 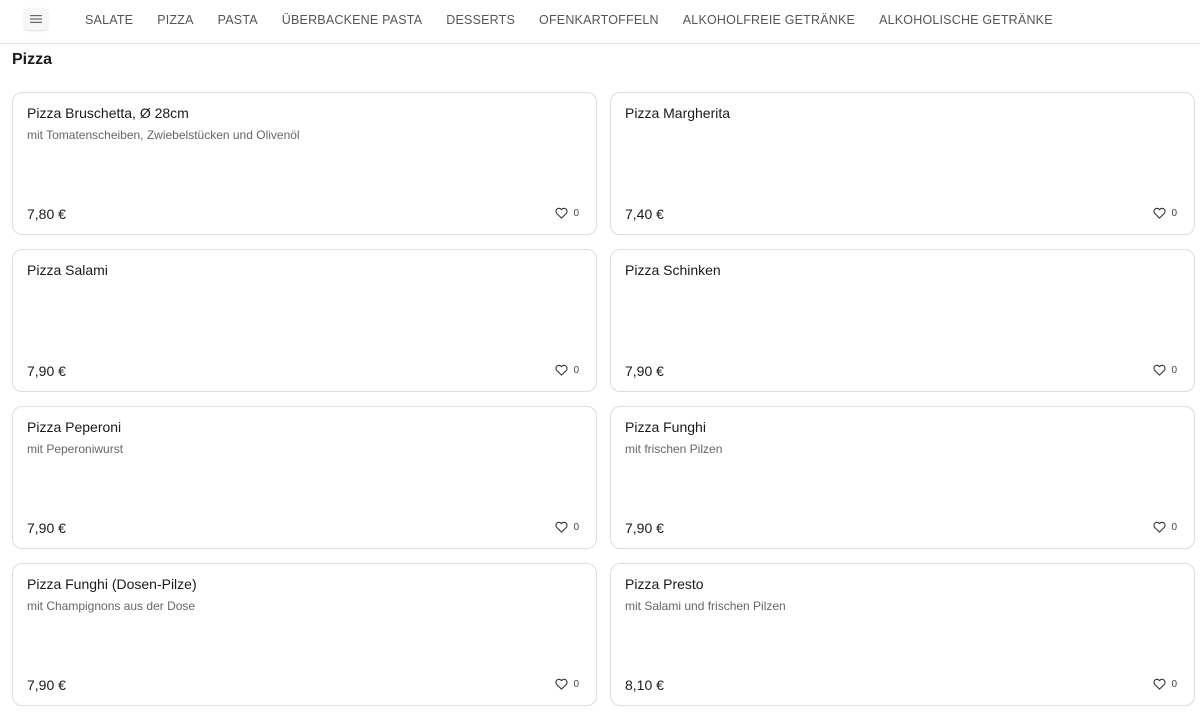 I want to click on nav-item-desserts: DESSERTS, so click(x=480, y=20).